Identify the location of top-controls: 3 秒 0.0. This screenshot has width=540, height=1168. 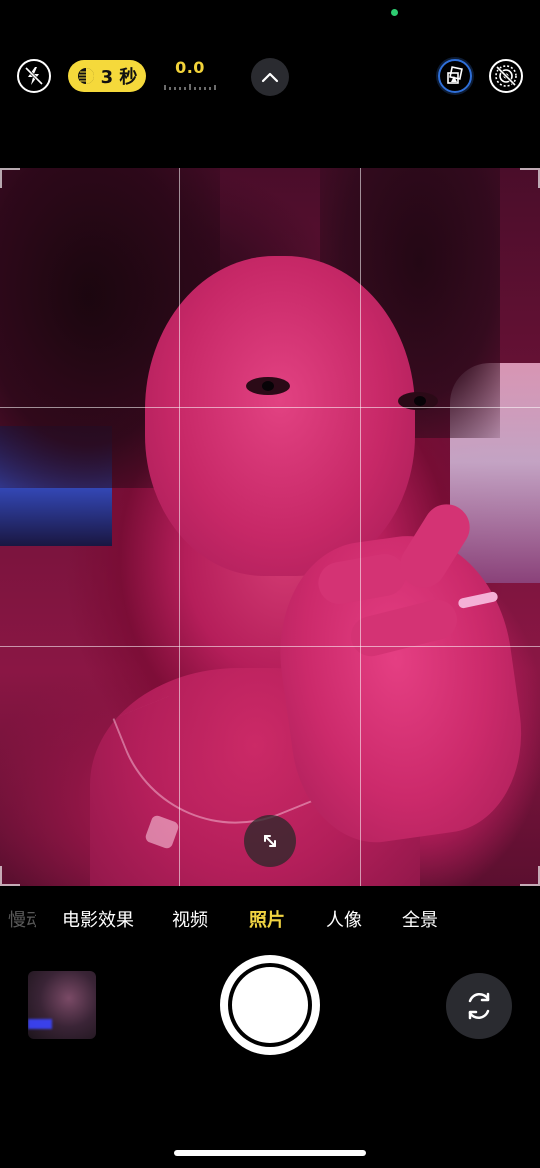
(270, 77).